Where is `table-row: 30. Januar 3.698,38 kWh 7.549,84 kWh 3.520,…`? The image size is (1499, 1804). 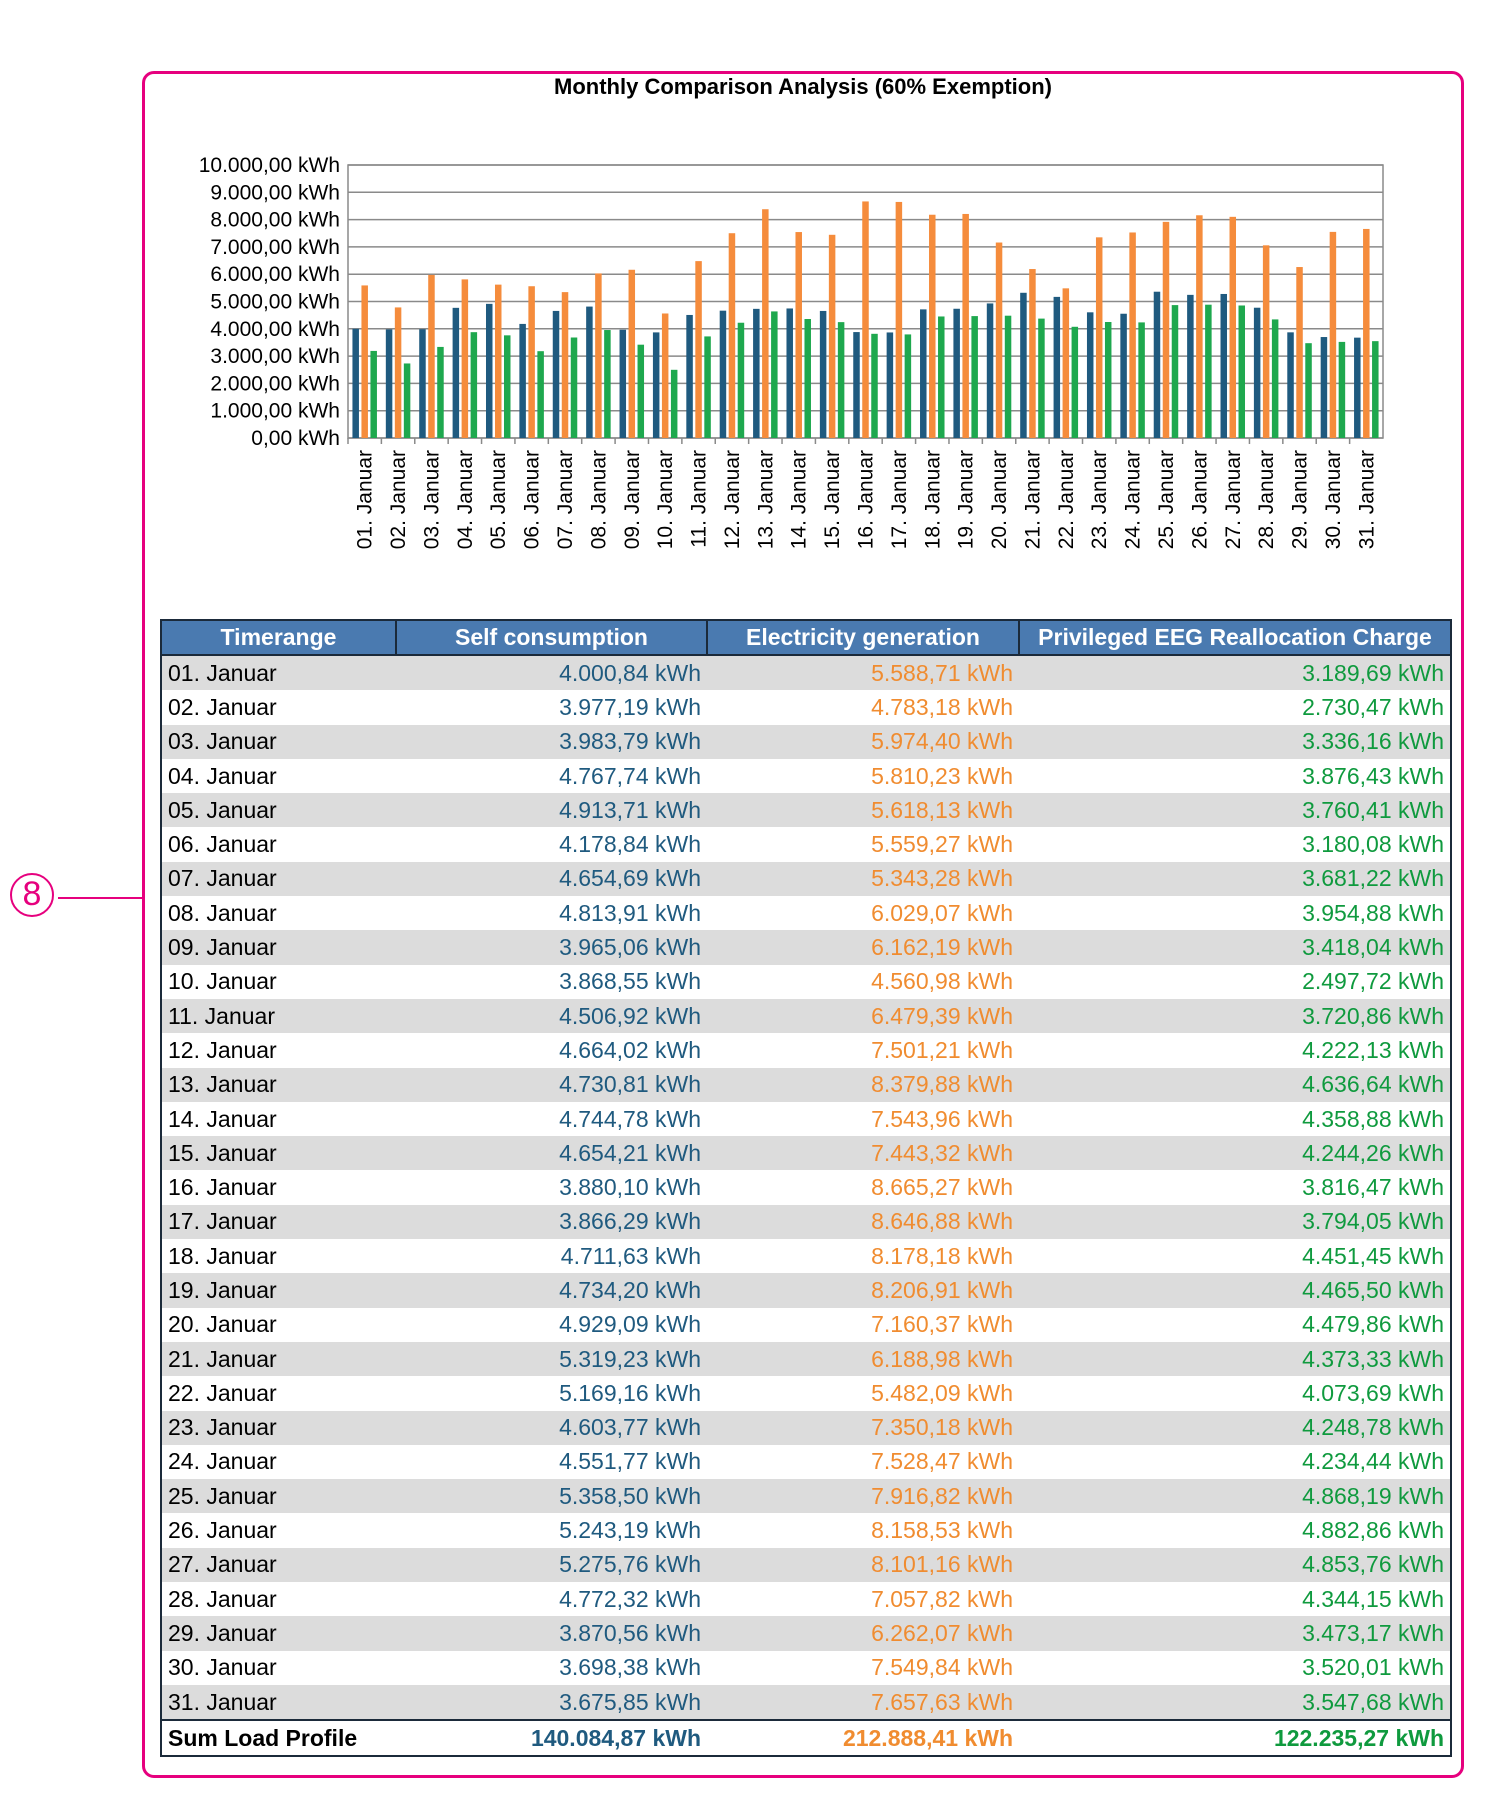 table-row: 30. Januar 3.698,38 kWh 7.549,84 kWh 3.520,… is located at coordinates (806, 1667).